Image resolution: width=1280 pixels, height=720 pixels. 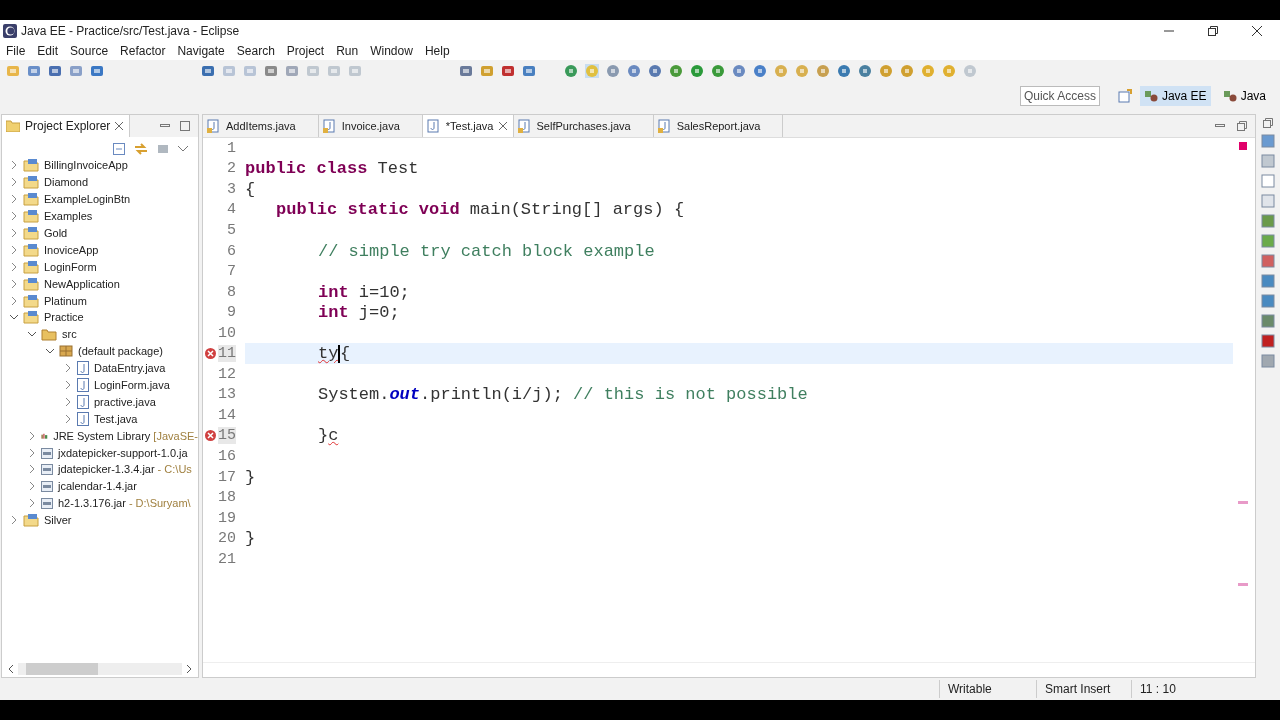 What do you see at coordinates (437, 50) in the screenshot?
I see `menu-item: Help` at bounding box center [437, 50].